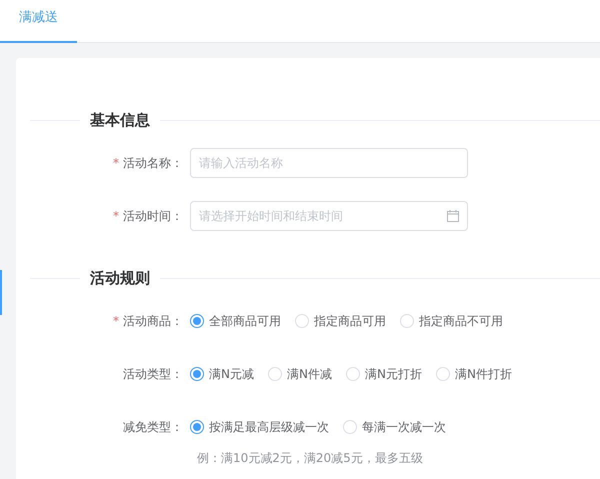 The height and width of the screenshot is (479, 600). I want to click on radio-label: 全部商品可用, so click(245, 321).